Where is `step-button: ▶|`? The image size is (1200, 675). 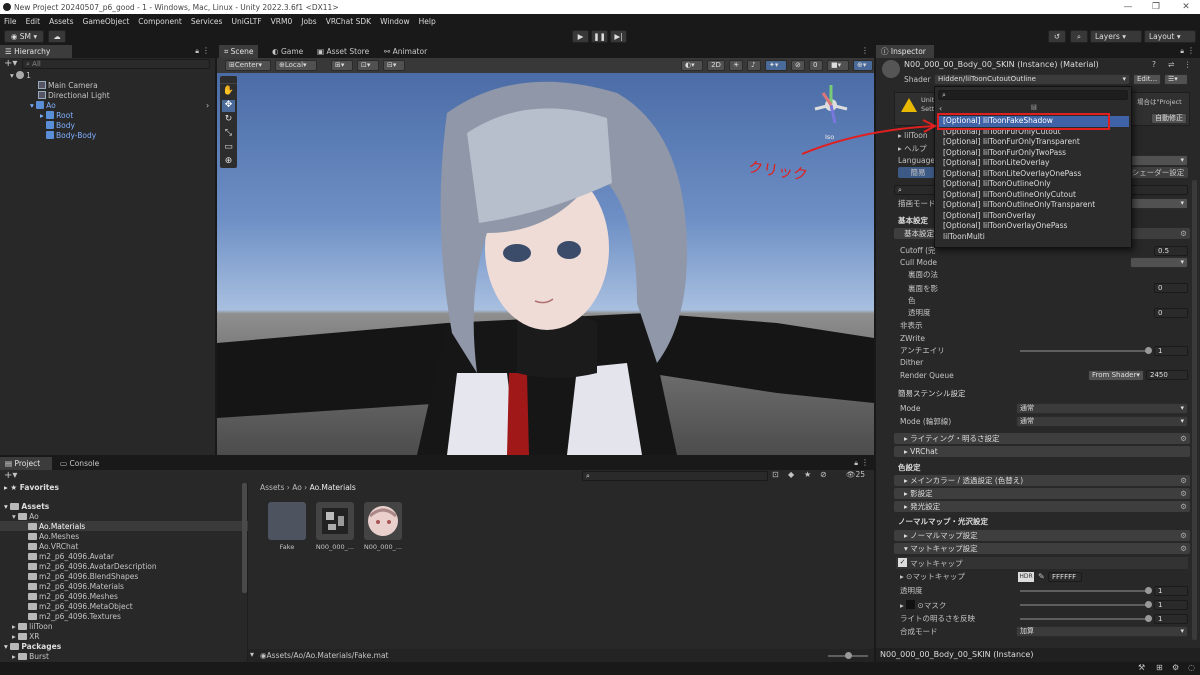 step-button: ▶| is located at coordinates (618, 36).